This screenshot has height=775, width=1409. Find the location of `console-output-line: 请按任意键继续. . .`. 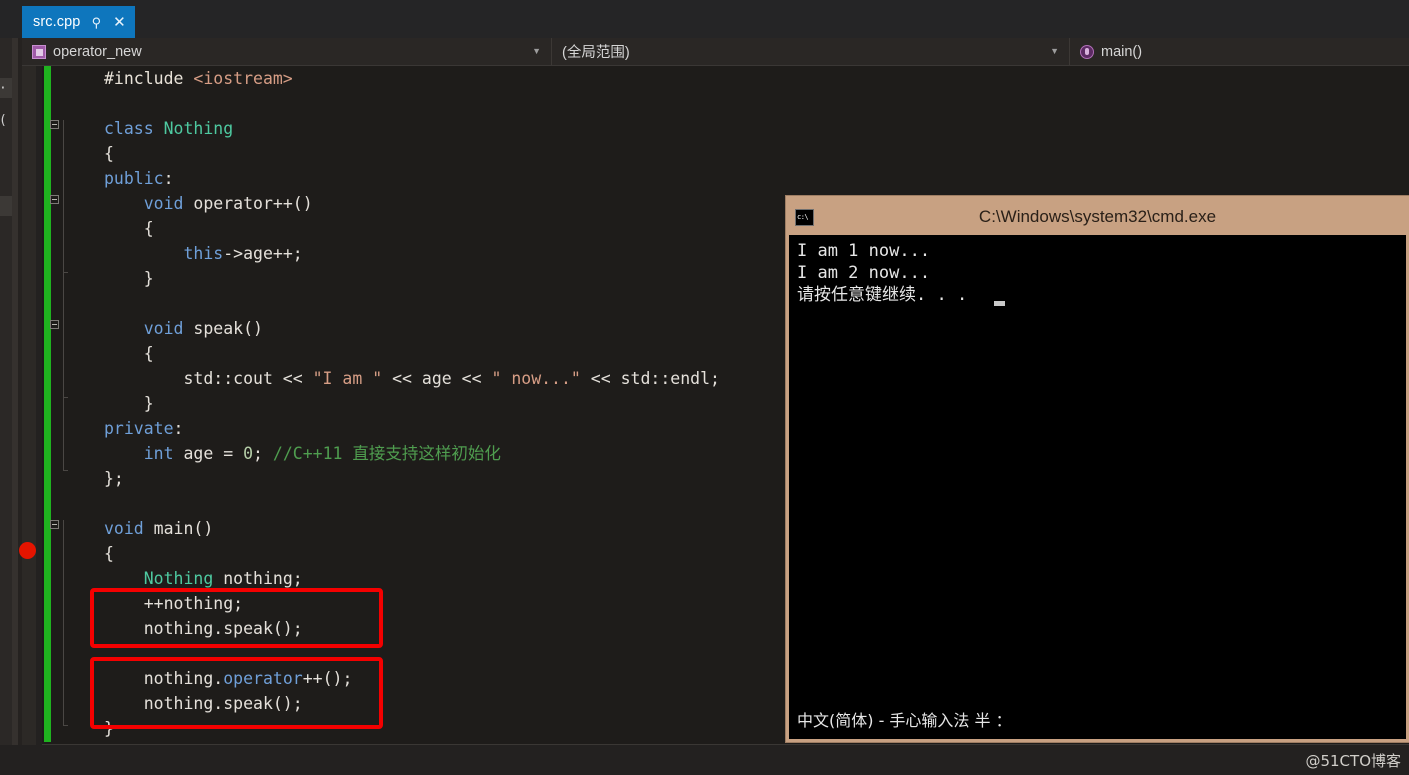

console-output-line: 请按任意键继续. . . is located at coordinates (882, 295).